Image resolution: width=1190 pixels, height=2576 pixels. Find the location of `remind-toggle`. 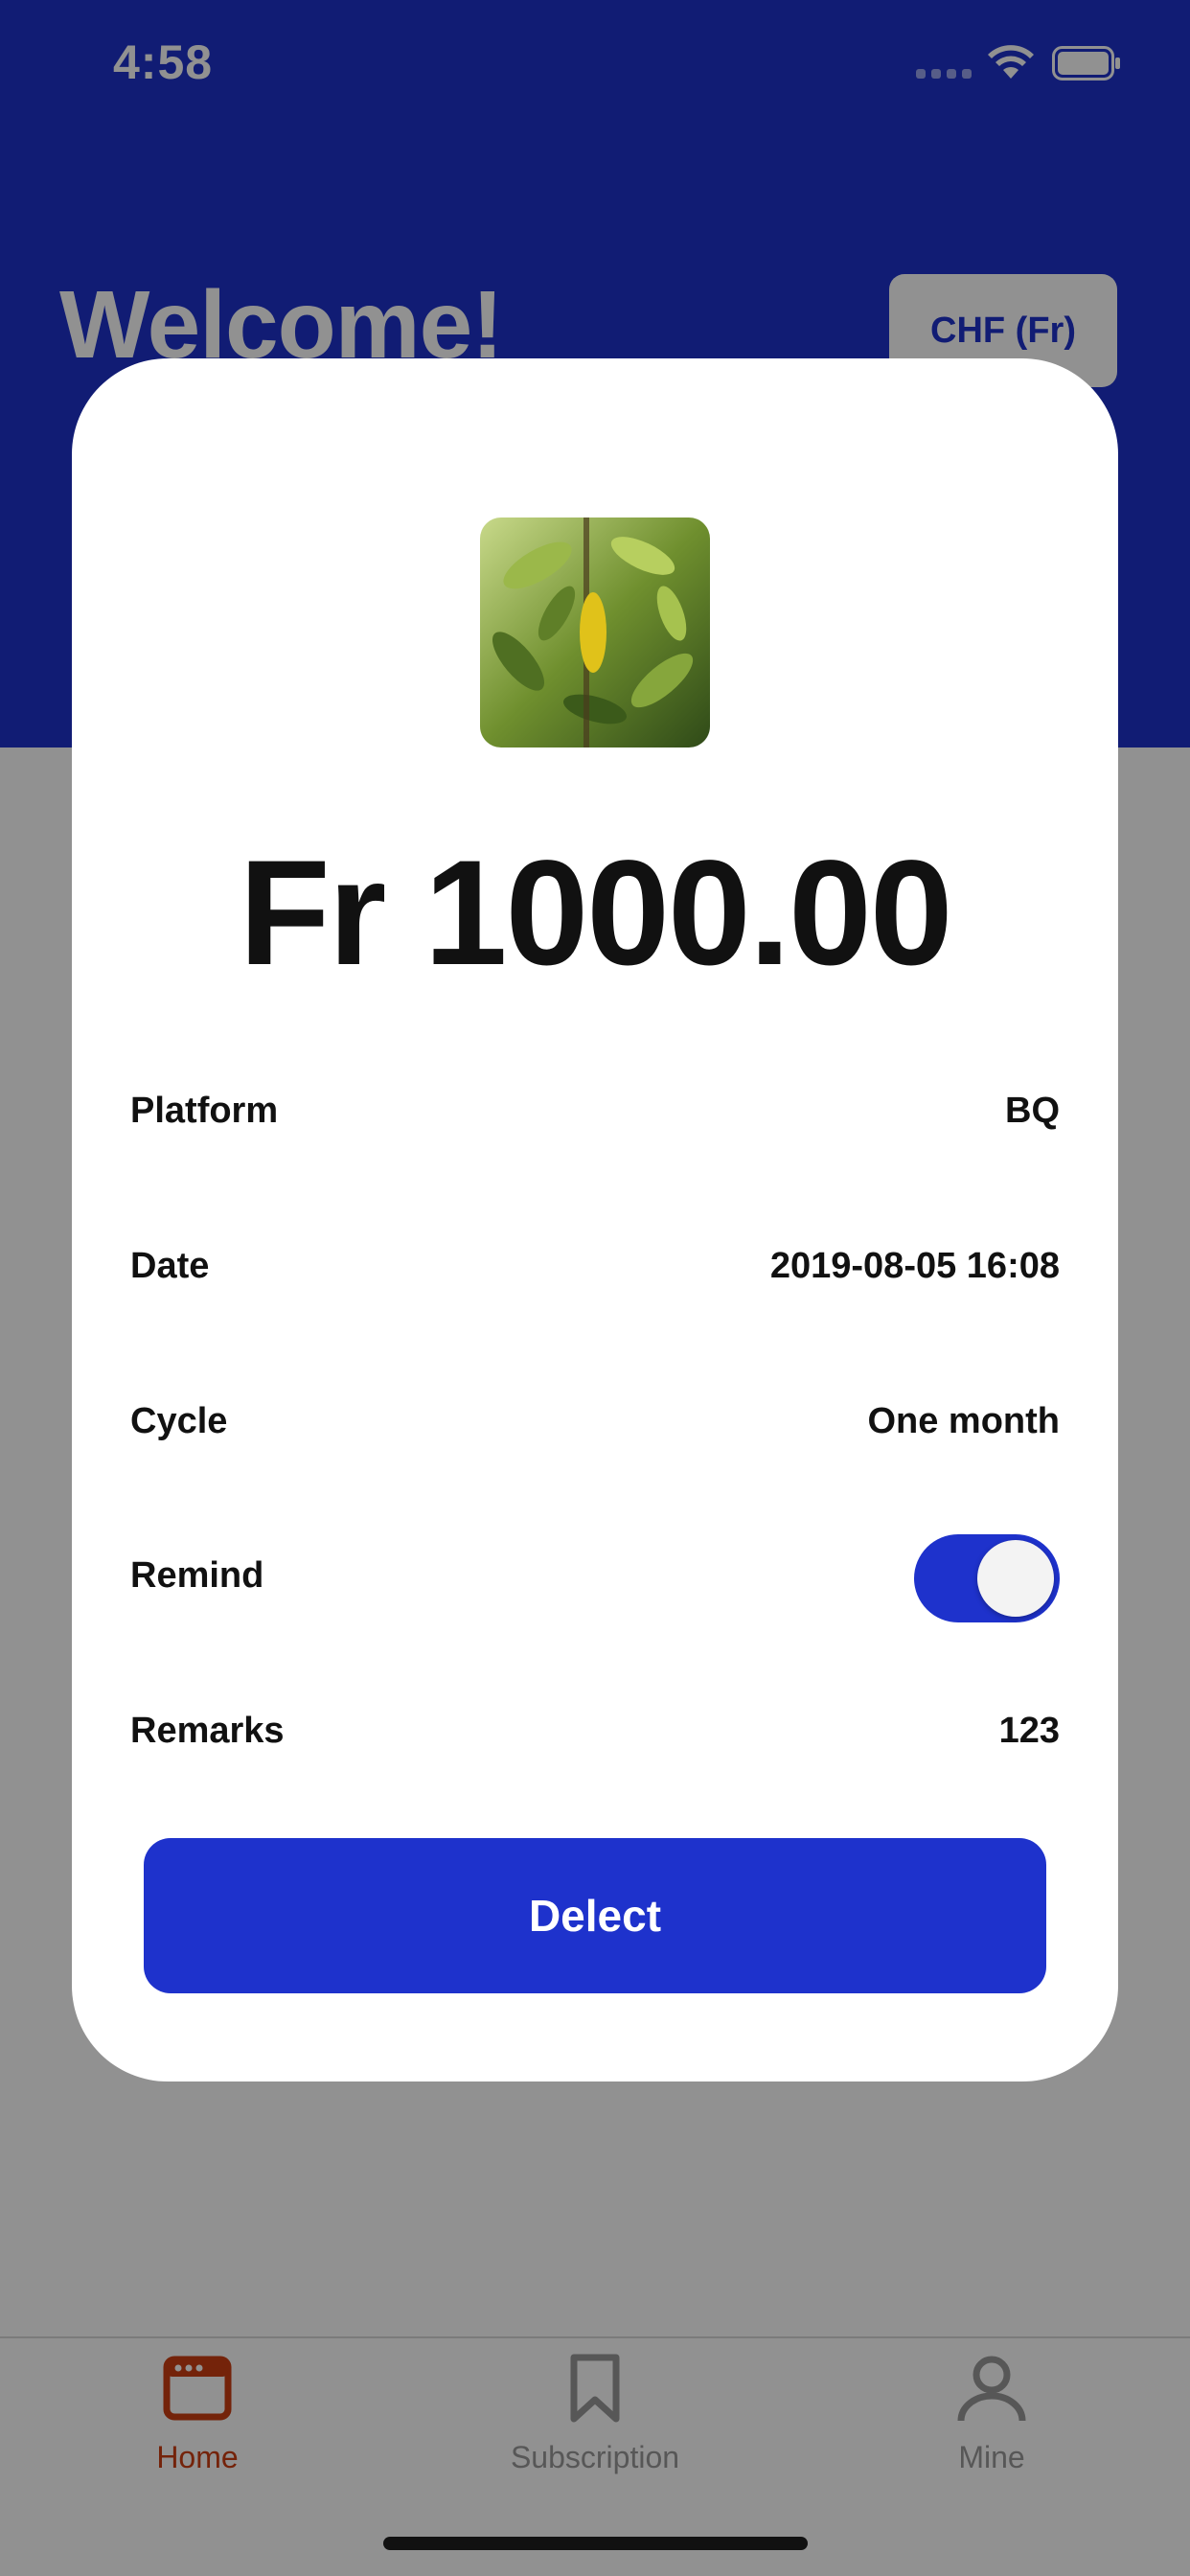

remind-toggle is located at coordinates (987, 1578).